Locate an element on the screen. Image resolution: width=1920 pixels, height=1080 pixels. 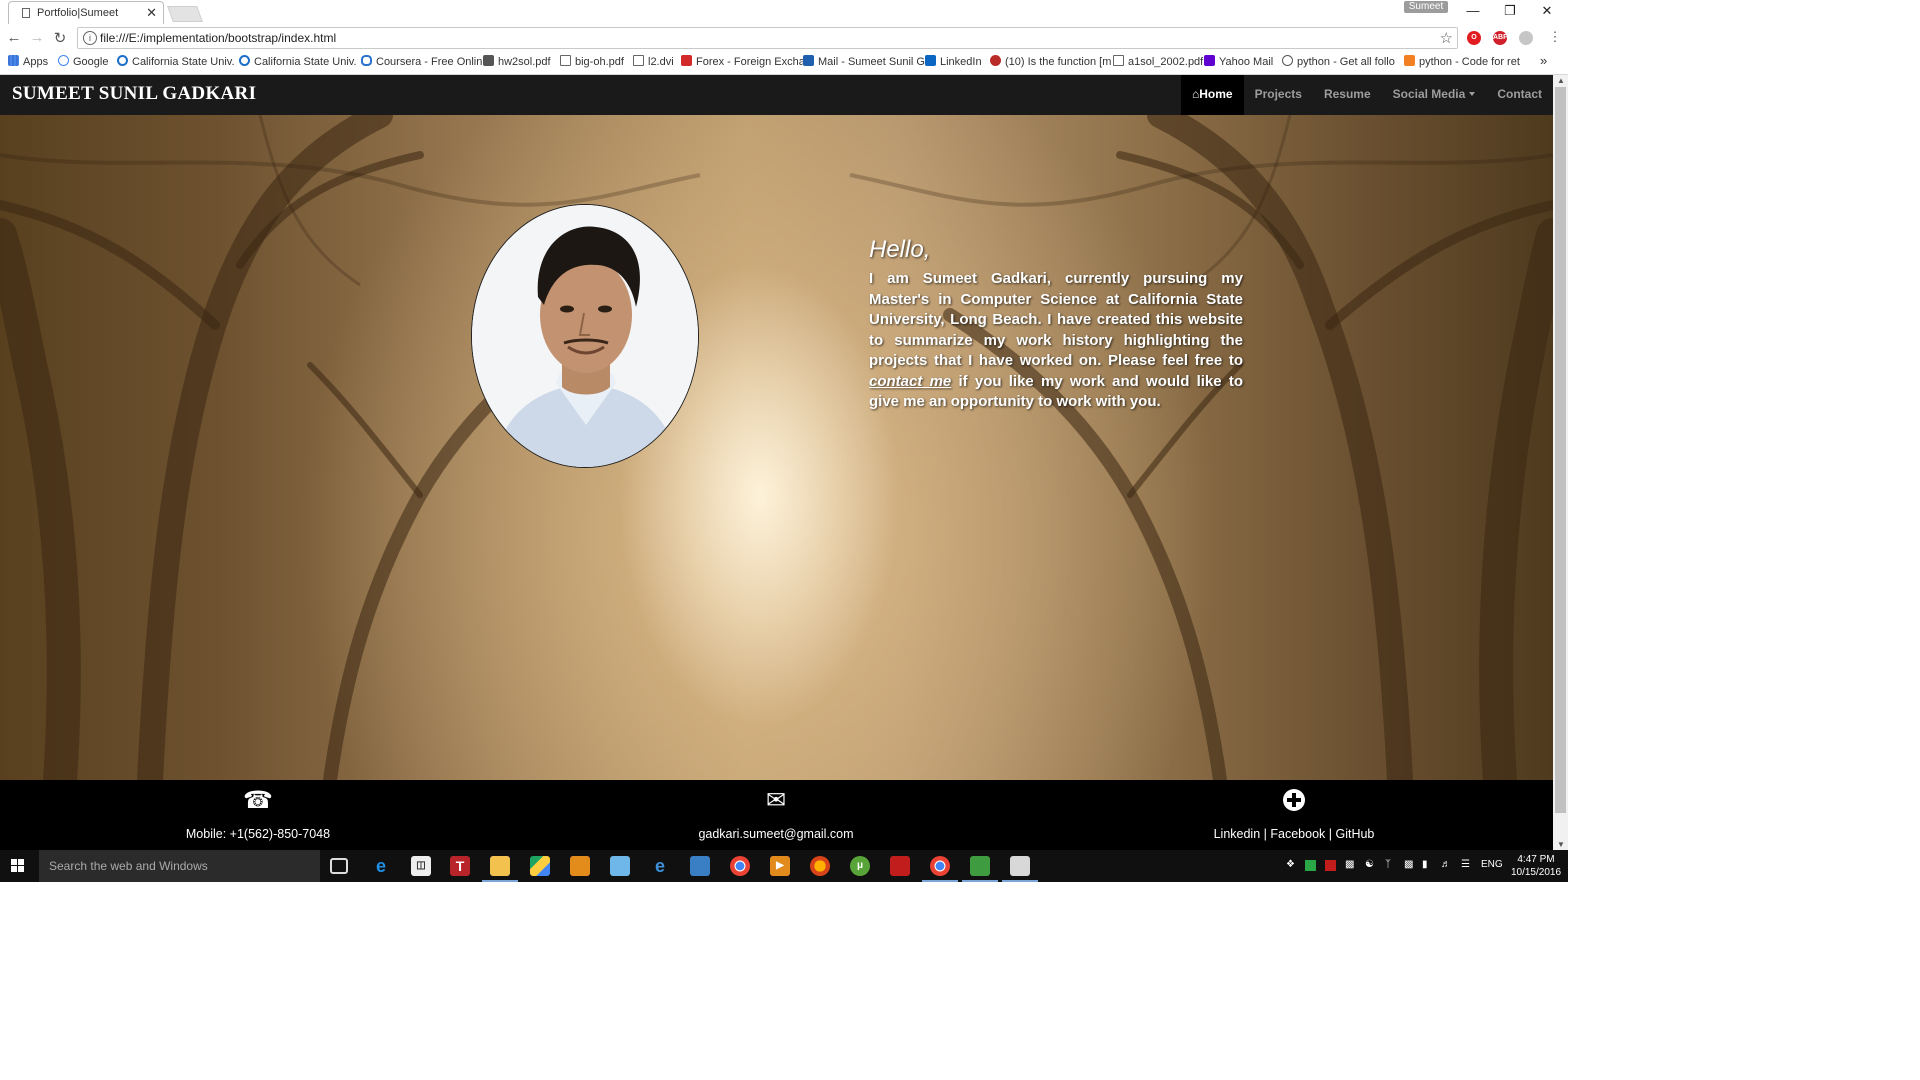
google-drive-icon is located at coordinates (540, 866).